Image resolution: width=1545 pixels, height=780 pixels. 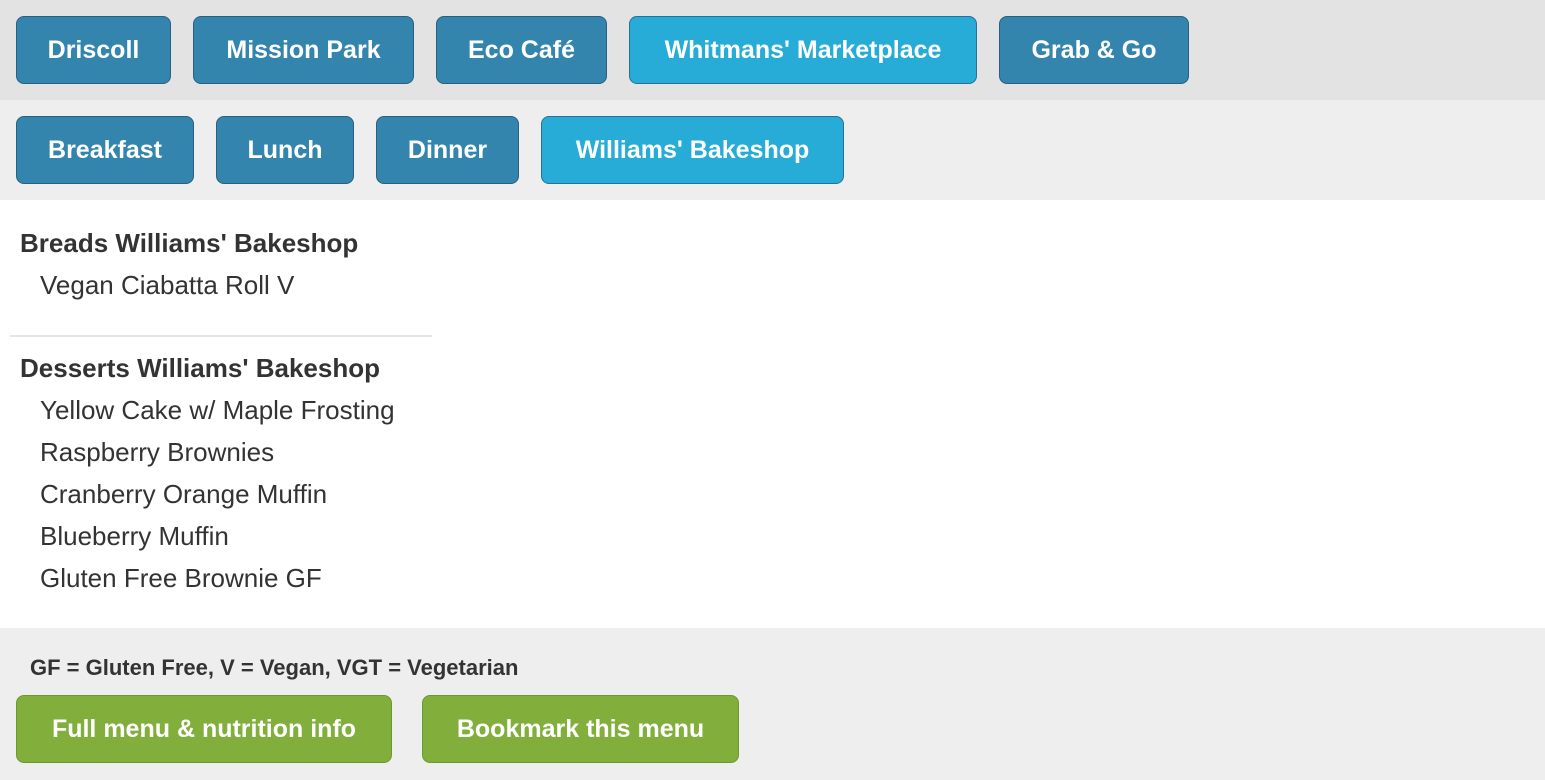 What do you see at coordinates (184, 494) in the screenshot?
I see `menu-item: Cranberry Orange Muffin` at bounding box center [184, 494].